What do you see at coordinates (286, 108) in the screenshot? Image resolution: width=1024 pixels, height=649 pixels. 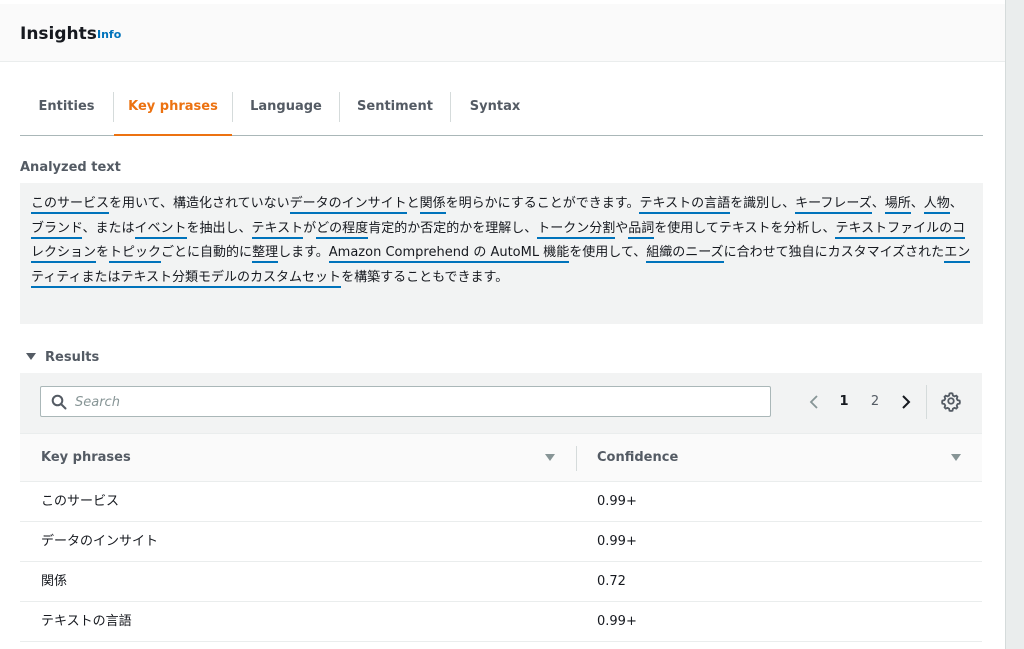 I see `tab-language: Language` at bounding box center [286, 108].